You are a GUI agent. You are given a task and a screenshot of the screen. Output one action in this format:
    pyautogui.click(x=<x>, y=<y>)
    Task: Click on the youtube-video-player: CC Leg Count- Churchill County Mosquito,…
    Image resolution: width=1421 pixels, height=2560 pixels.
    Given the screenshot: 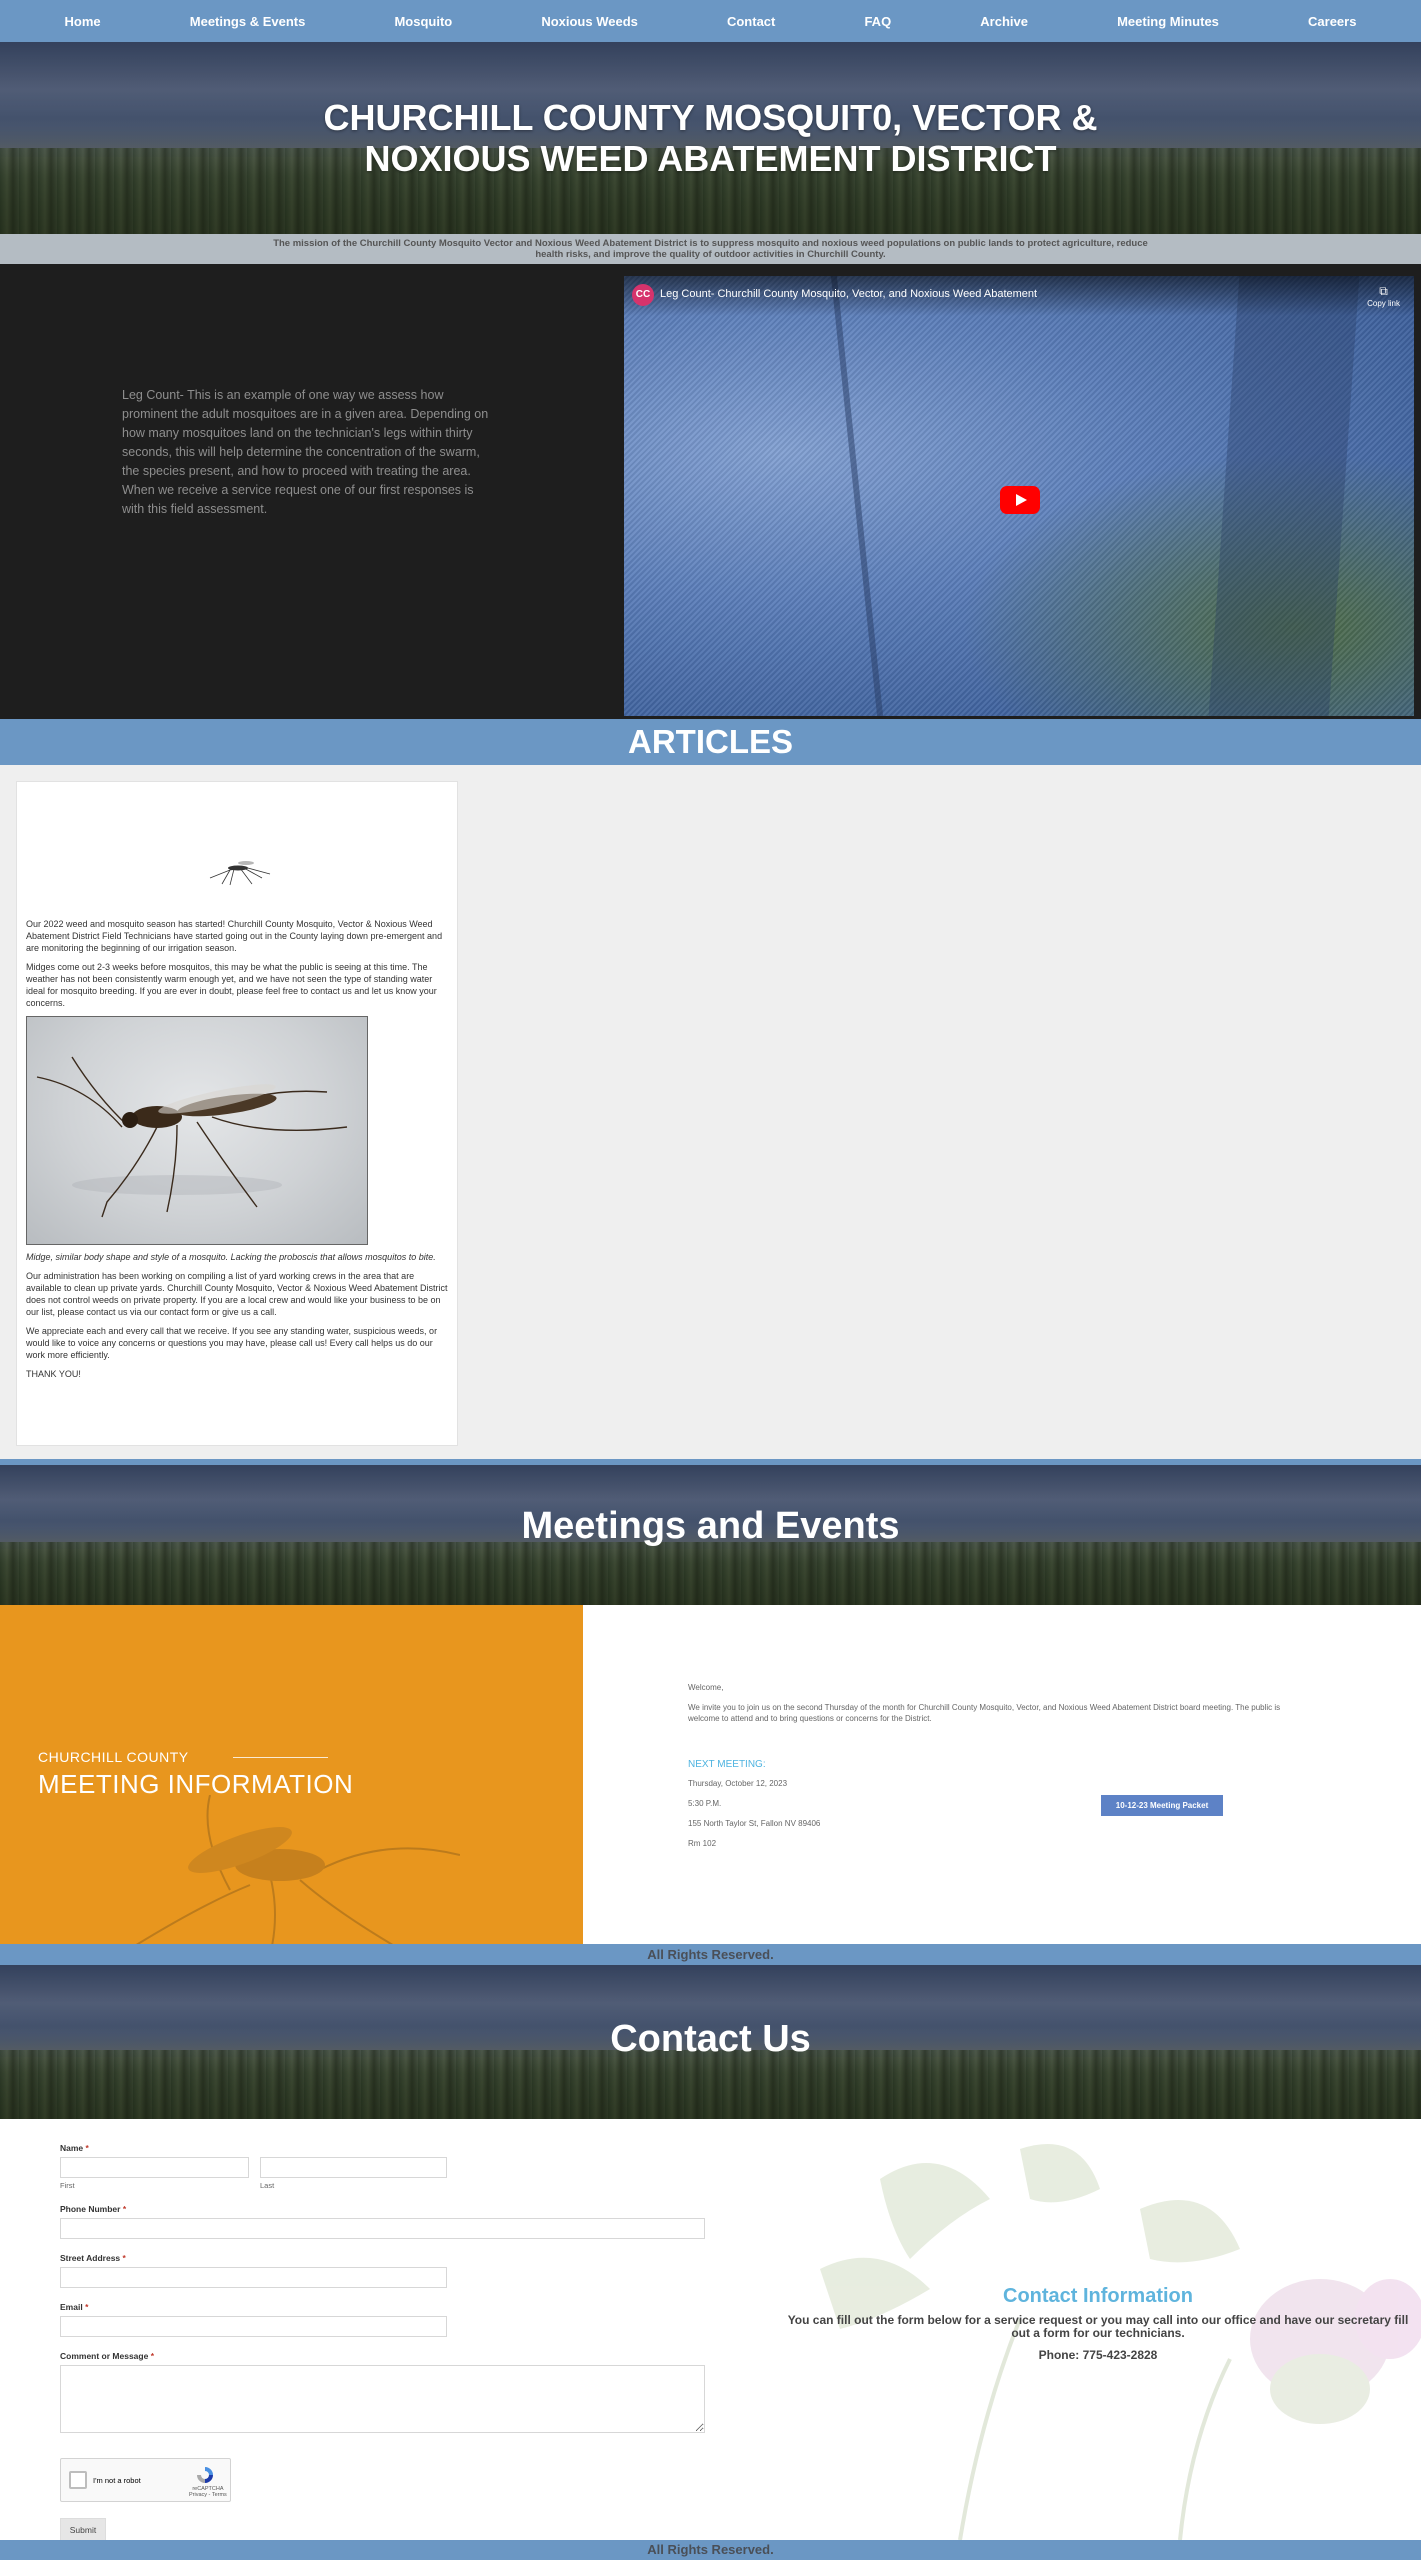 What is the action you would take?
    pyautogui.click(x=1019, y=496)
    